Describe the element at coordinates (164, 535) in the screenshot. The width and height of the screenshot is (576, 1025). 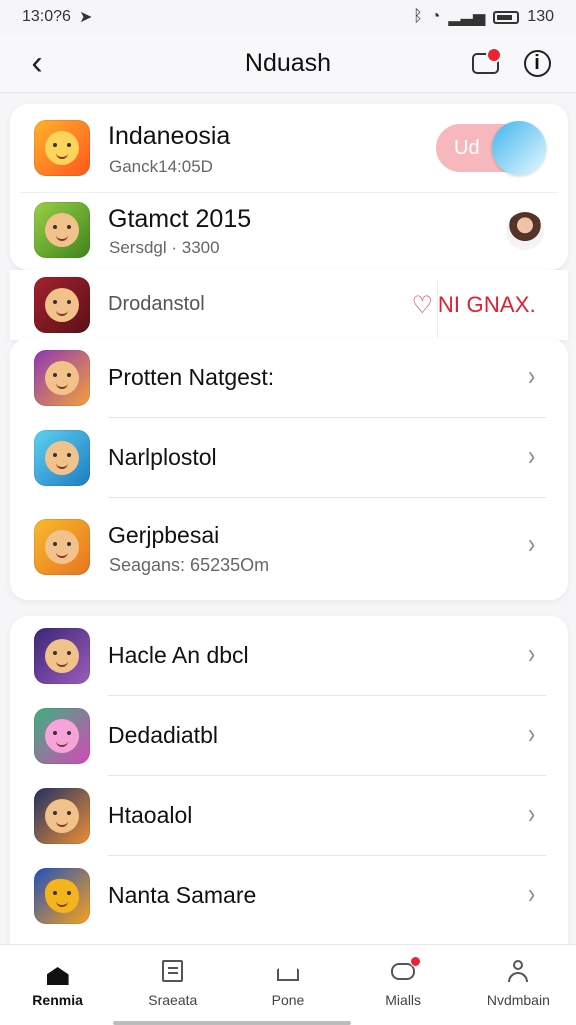
I see `list-item-title: Gerjpbesai` at that location.